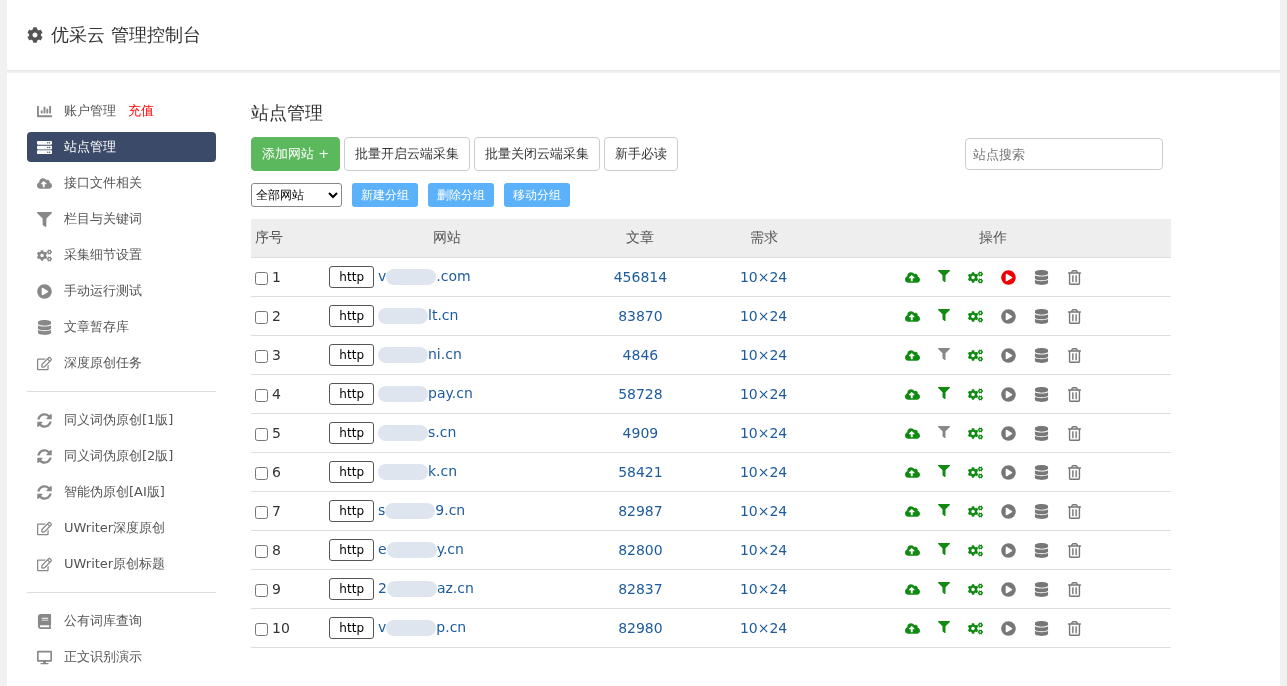 The height and width of the screenshot is (686, 1287). What do you see at coordinates (121, 564) in the screenshot?
I see `sidebar-item: UWriter原创标题` at bounding box center [121, 564].